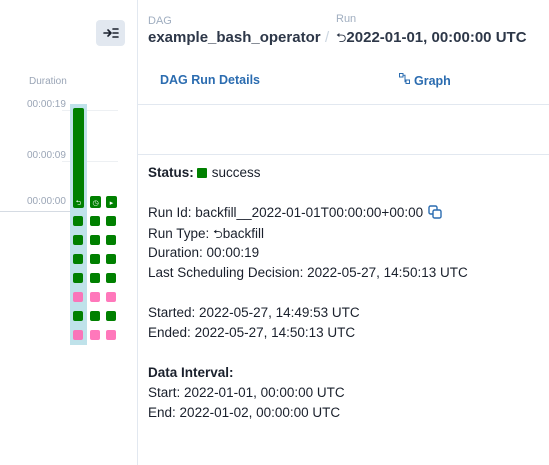 This screenshot has width=549, height=465. I want to click on run-type-icon: ⮌, so click(78, 203).